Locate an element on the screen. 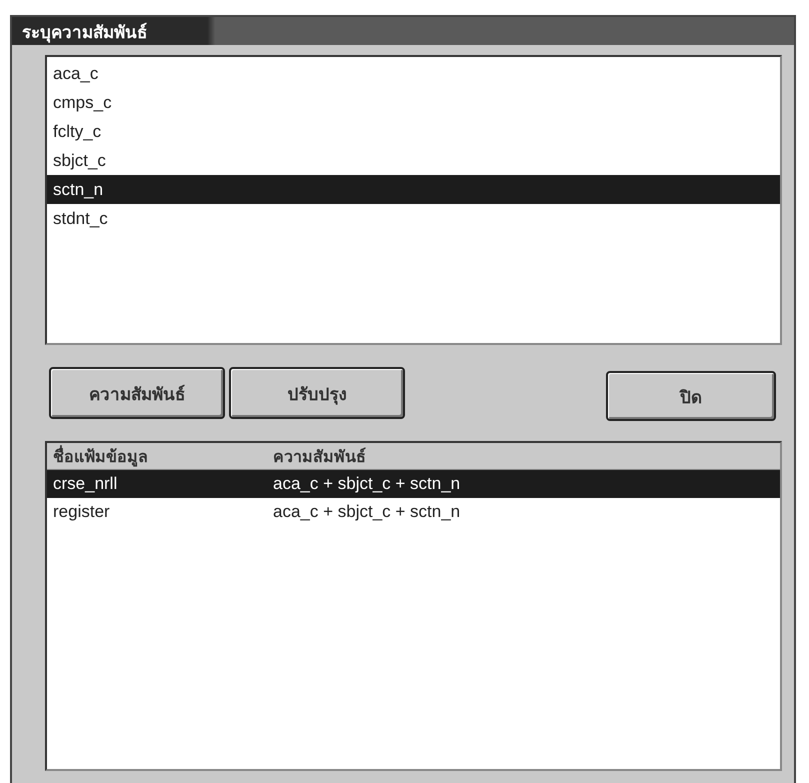 The image size is (809, 783). list-item: fclty_c is located at coordinates (413, 131).